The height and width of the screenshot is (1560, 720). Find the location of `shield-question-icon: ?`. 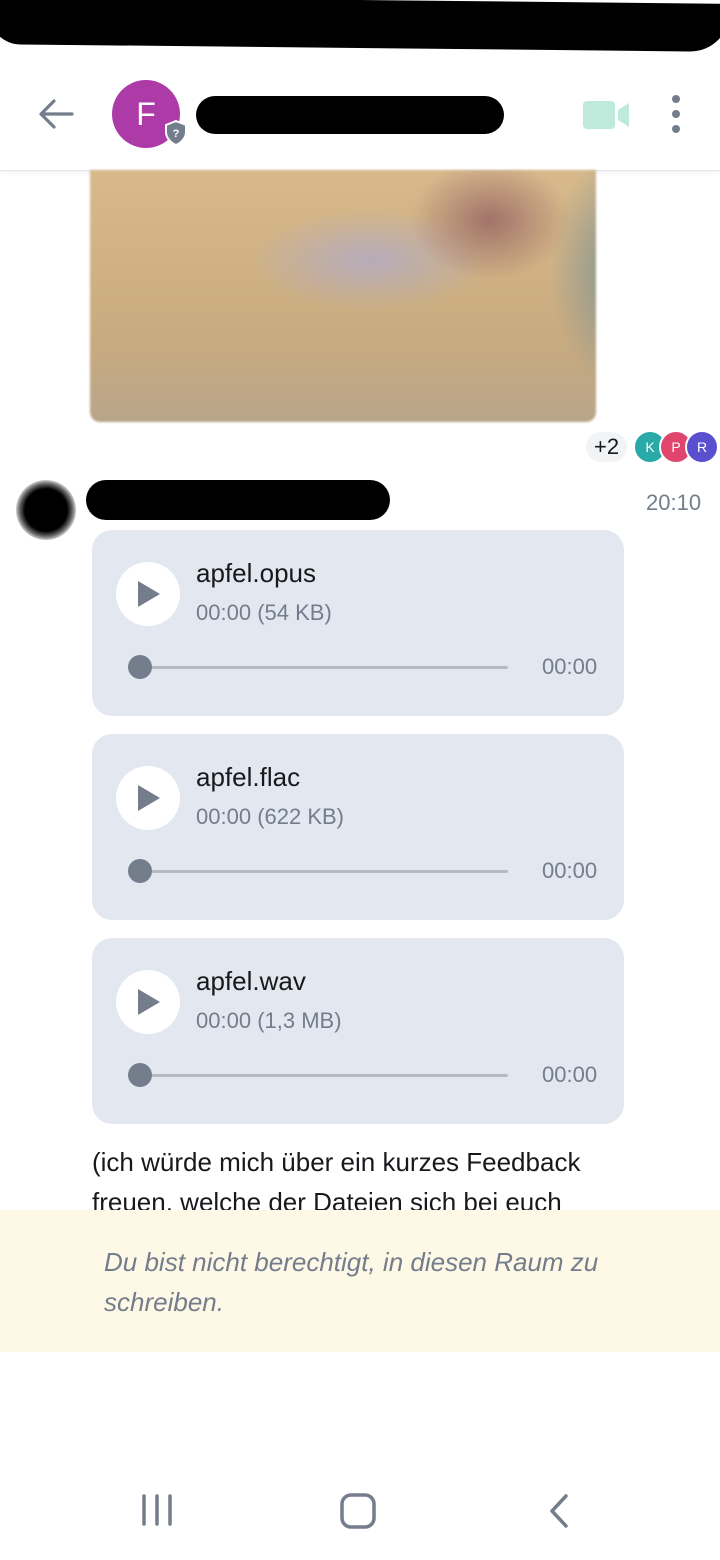

shield-question-icon: ? is located at coordinates (176, 133).